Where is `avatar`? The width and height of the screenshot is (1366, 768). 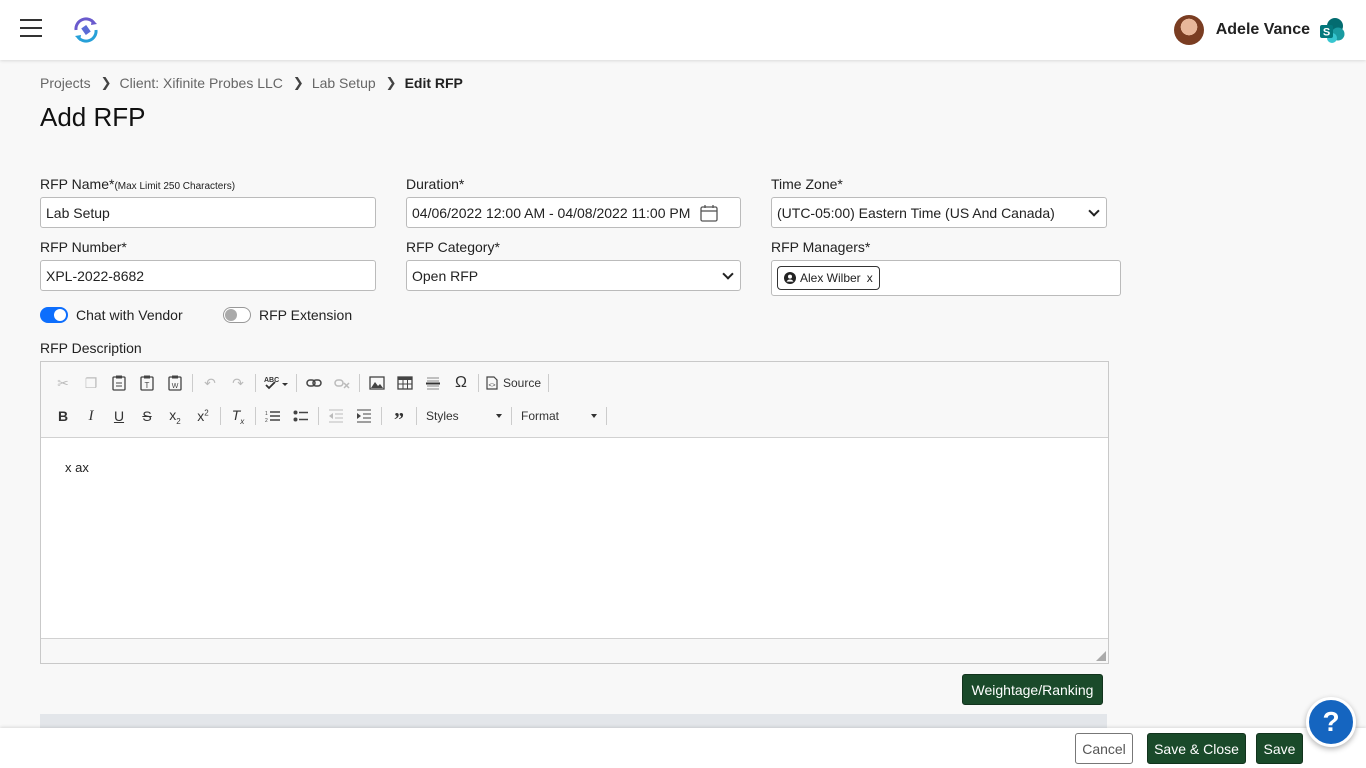
avatar is located at coordinates (1188, 30).